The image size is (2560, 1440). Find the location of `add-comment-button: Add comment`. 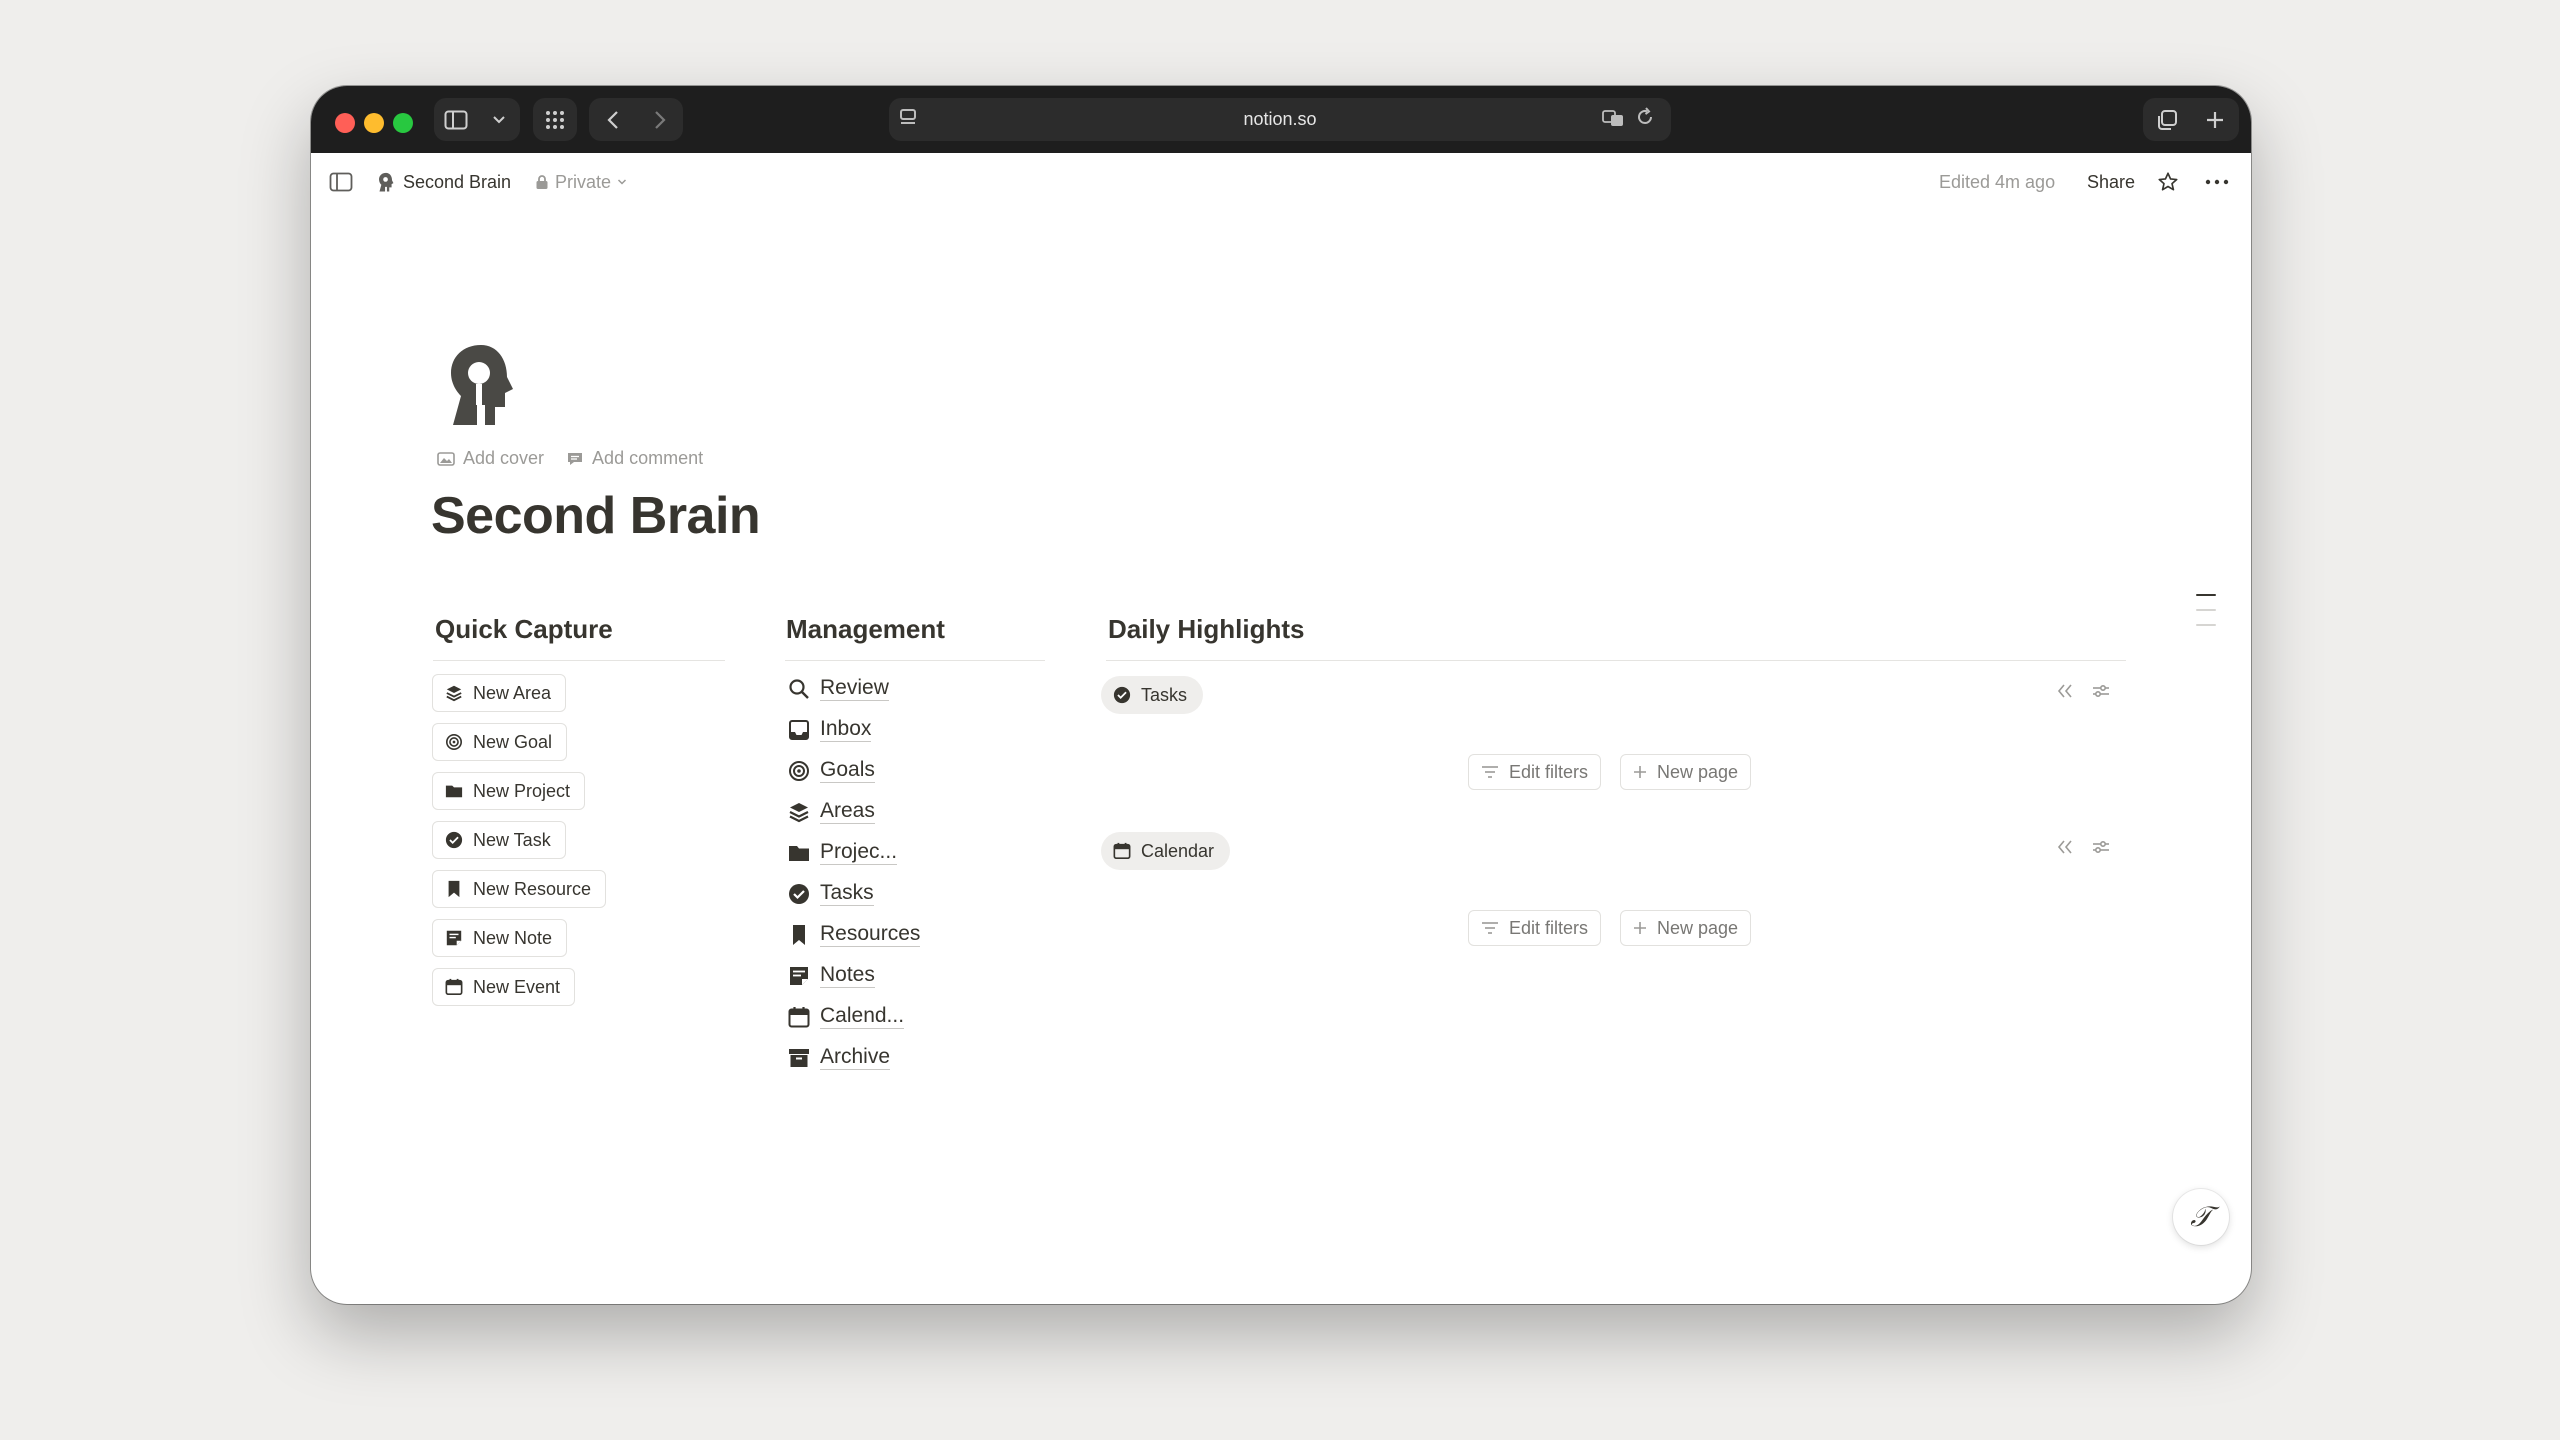

add-comment-button: Add comment is located at coordinates (634, 458).